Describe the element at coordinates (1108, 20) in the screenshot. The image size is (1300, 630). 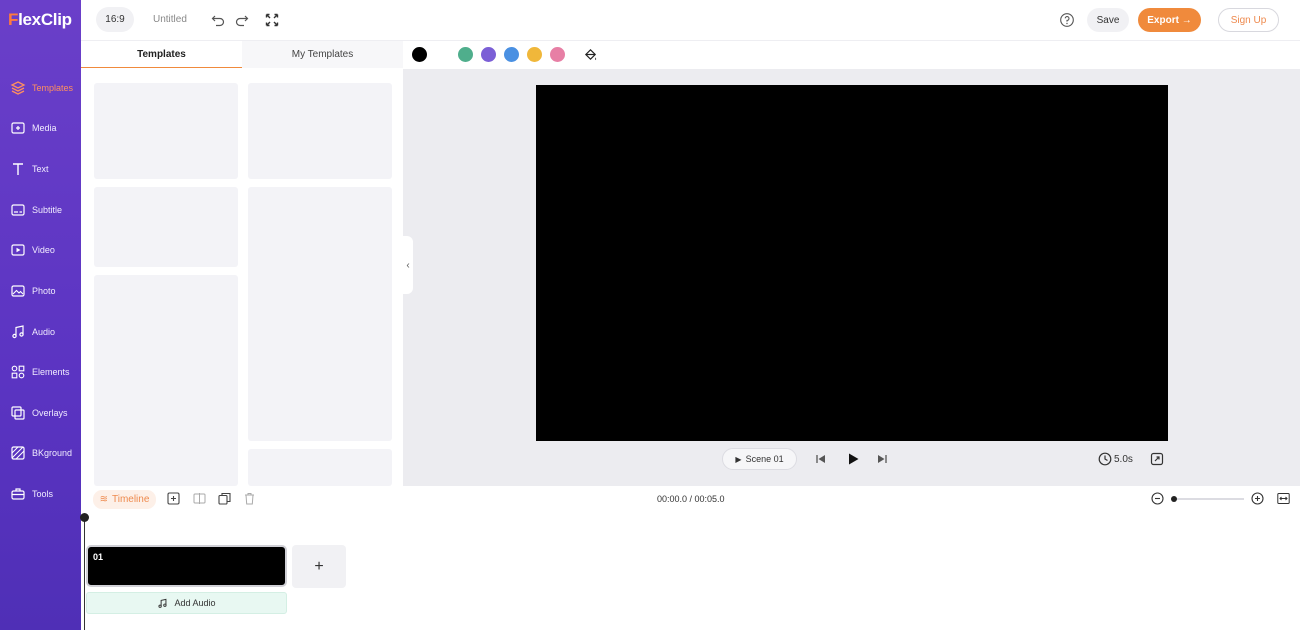
I see `save-button: Save` at that location.